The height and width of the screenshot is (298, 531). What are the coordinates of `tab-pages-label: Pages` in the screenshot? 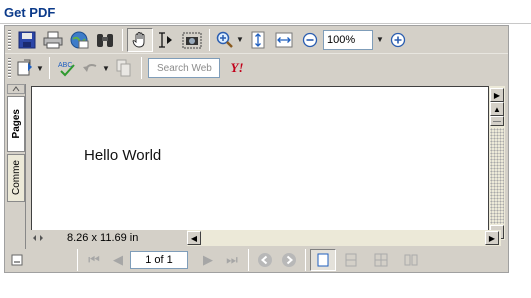 It's located at (16, 124).